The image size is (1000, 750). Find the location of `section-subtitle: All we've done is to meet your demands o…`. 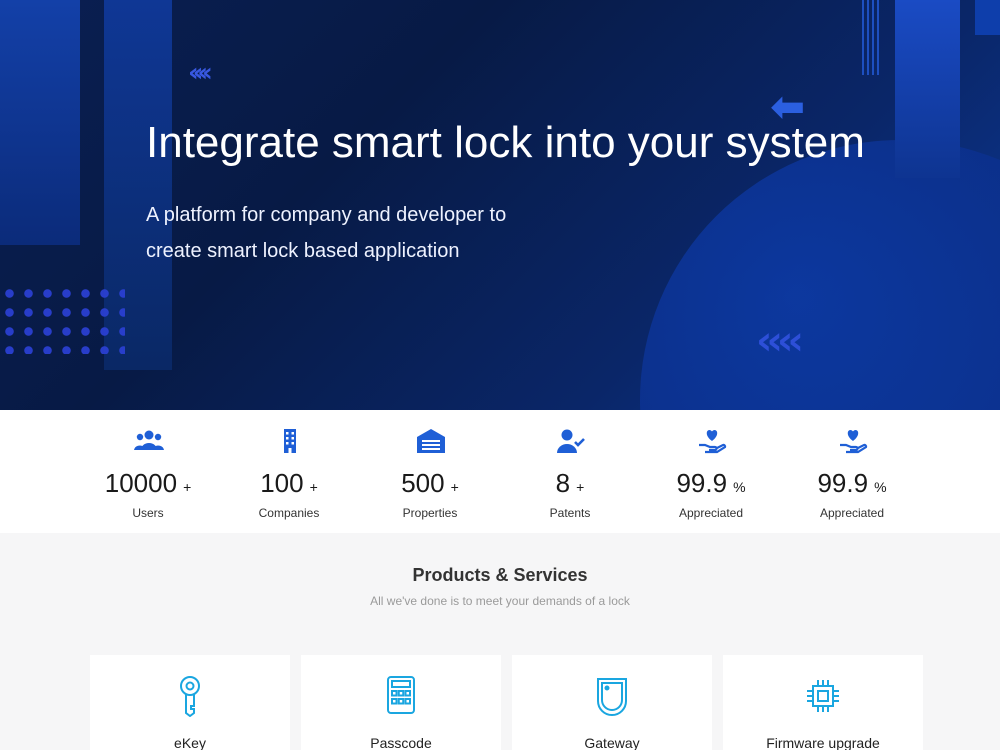

section-subtitle: All we've done is to meet your demands o… is located at coordinates (500, 601).